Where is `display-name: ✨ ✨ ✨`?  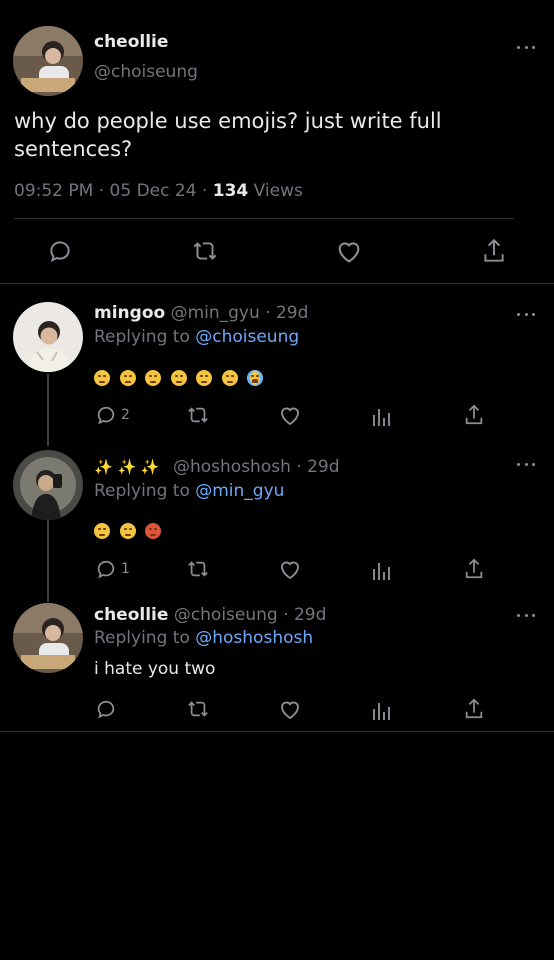
display-name: ✨ ✨ ✨ is located at coordinates (127, 467).